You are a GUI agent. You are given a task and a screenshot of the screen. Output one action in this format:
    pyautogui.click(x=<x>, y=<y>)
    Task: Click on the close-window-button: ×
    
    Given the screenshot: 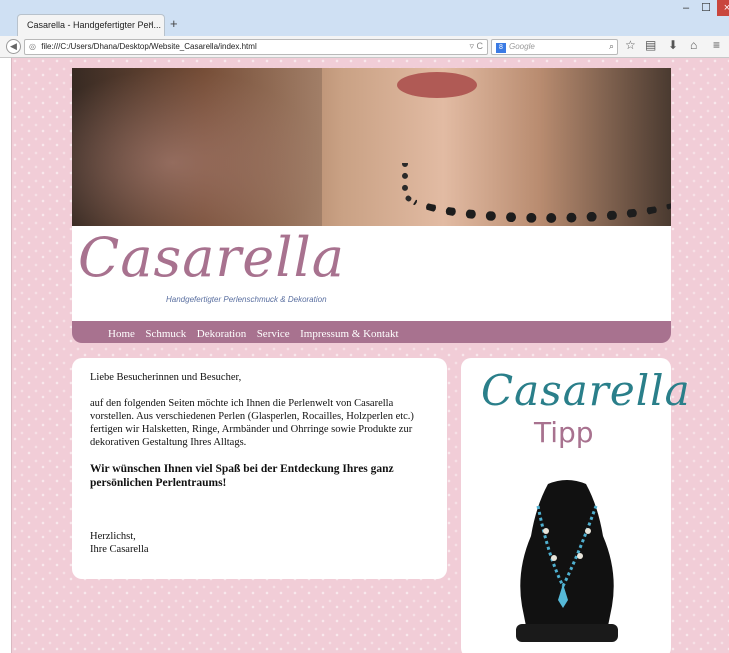 What is the action you would take?
    pyautogui.click(x=723, y=8)
    